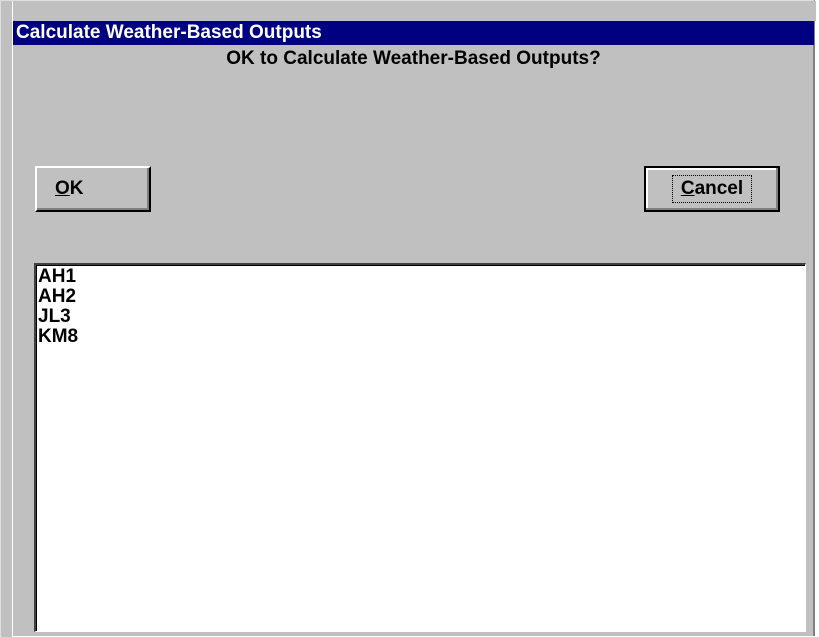  Describe the element at coordinates (169, 32) in the screenshot. I see `window-title: Calculate Weather-Based Outputs` at that location.